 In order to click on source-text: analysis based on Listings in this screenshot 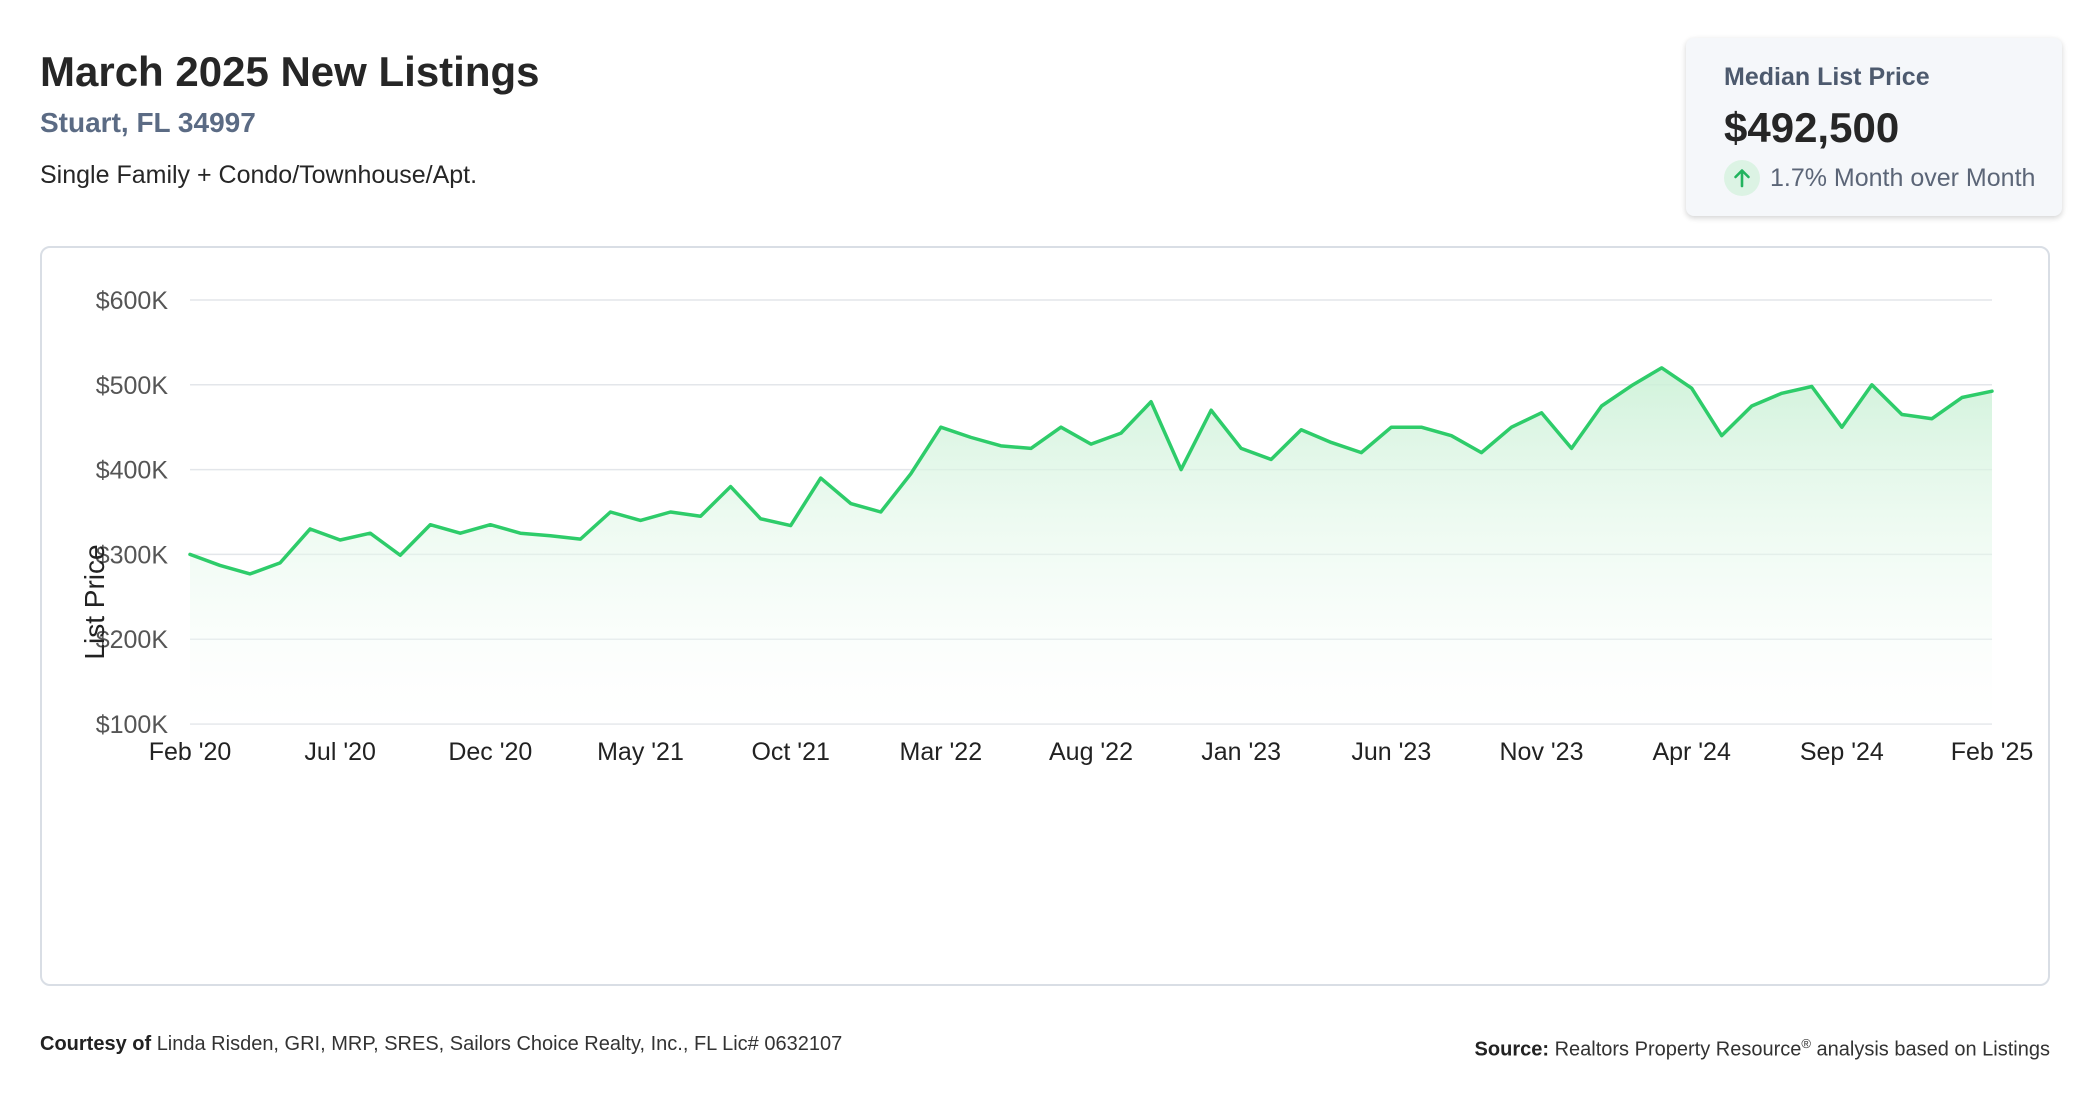, I will do `click(1933, 1049)`.